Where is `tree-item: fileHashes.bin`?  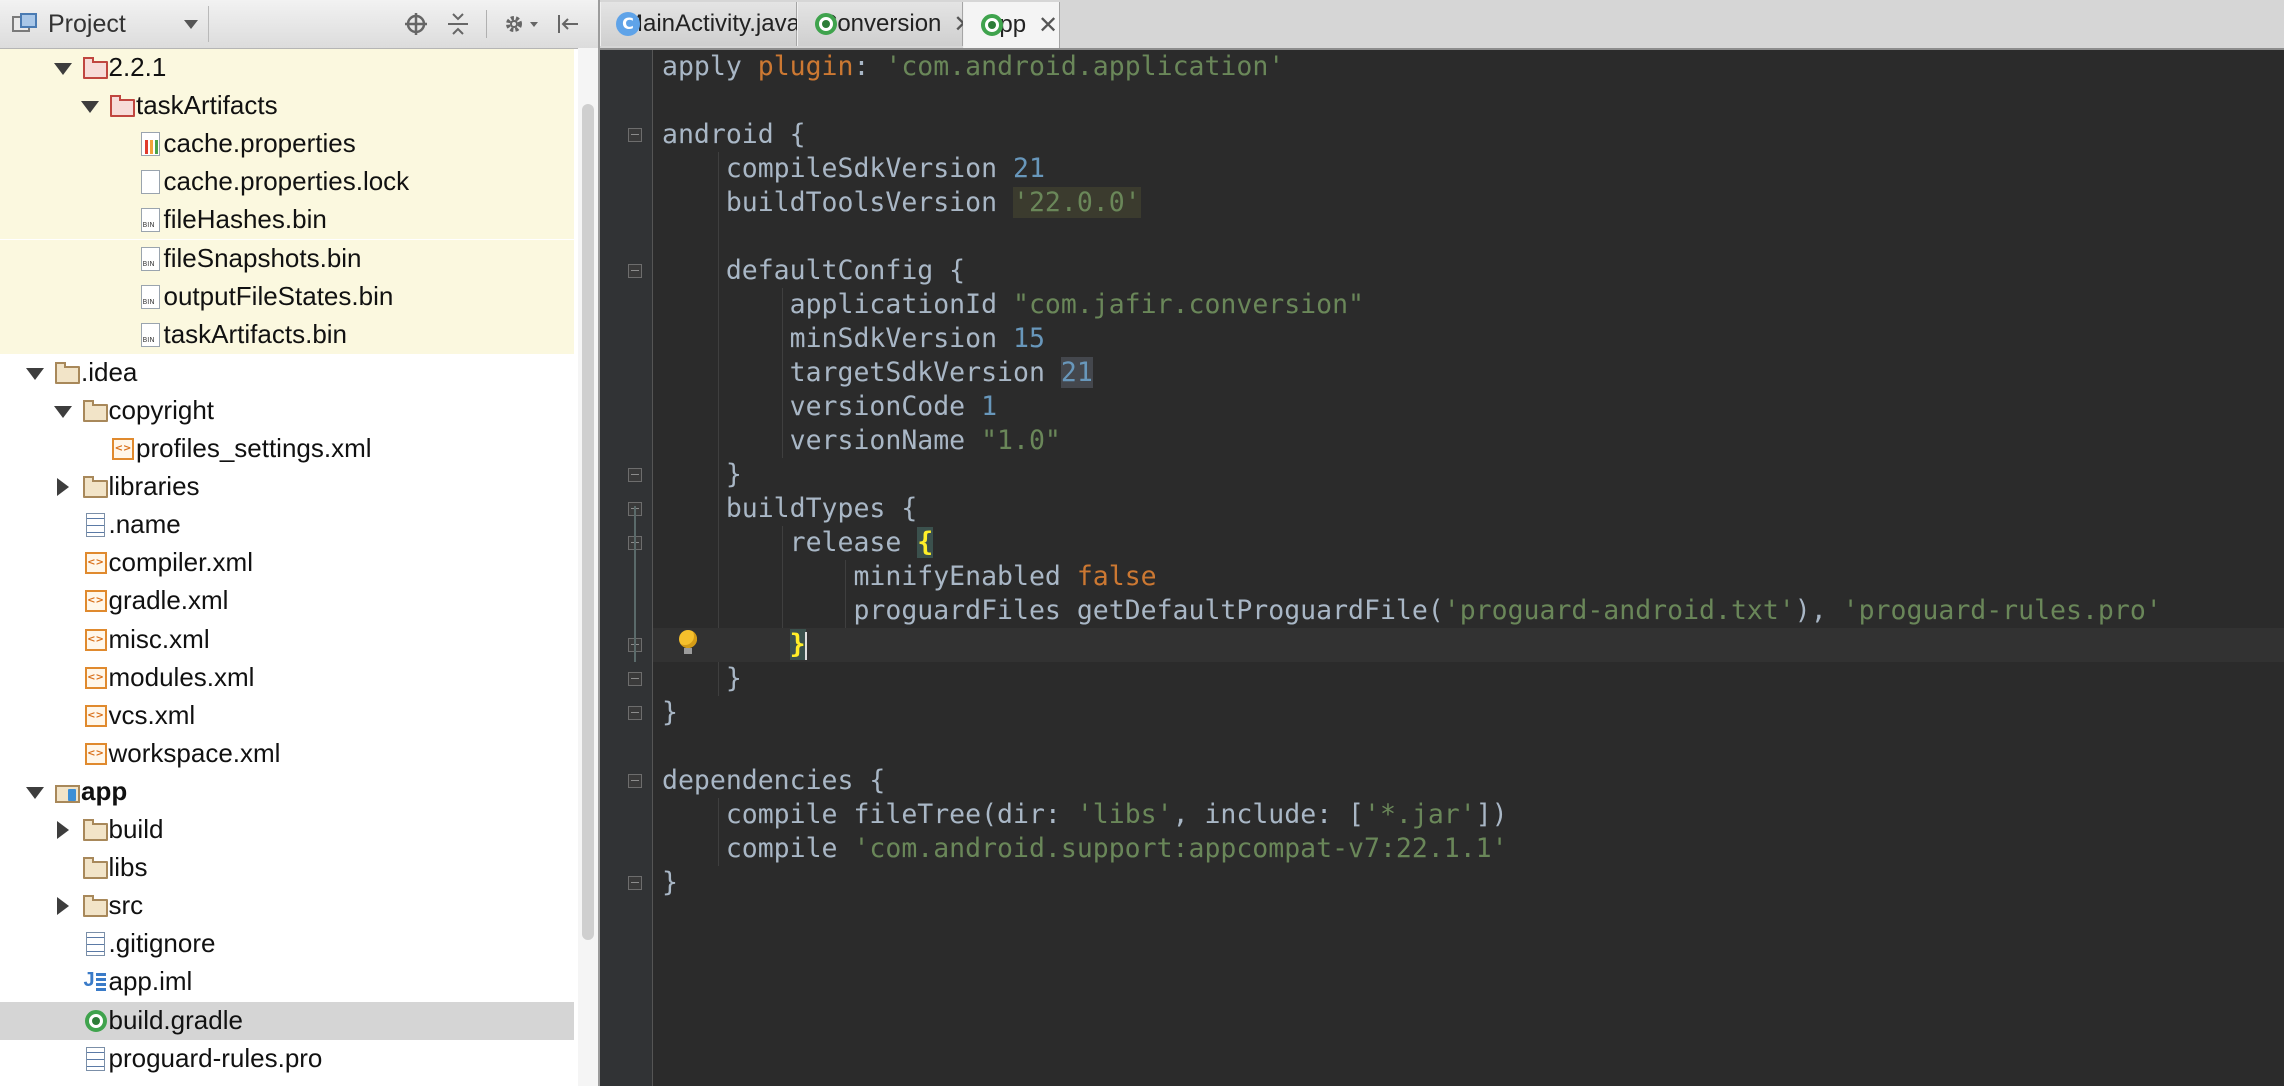
tree-item: fileHashes.bin is located at coordinates (287, 220).